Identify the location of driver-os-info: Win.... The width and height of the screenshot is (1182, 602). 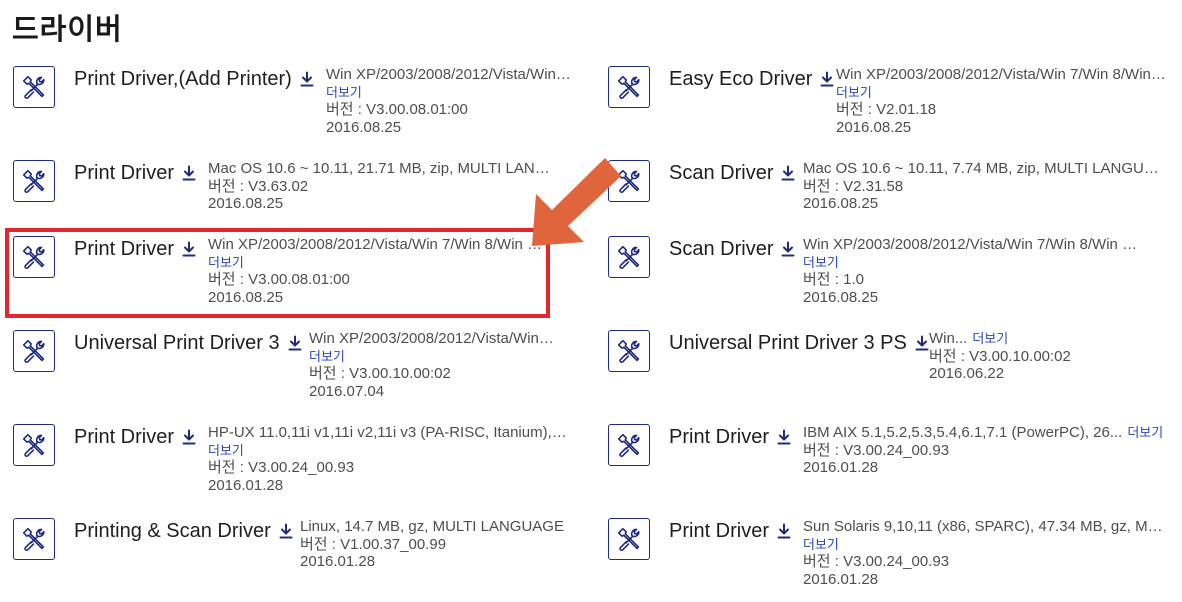
(948, 338).